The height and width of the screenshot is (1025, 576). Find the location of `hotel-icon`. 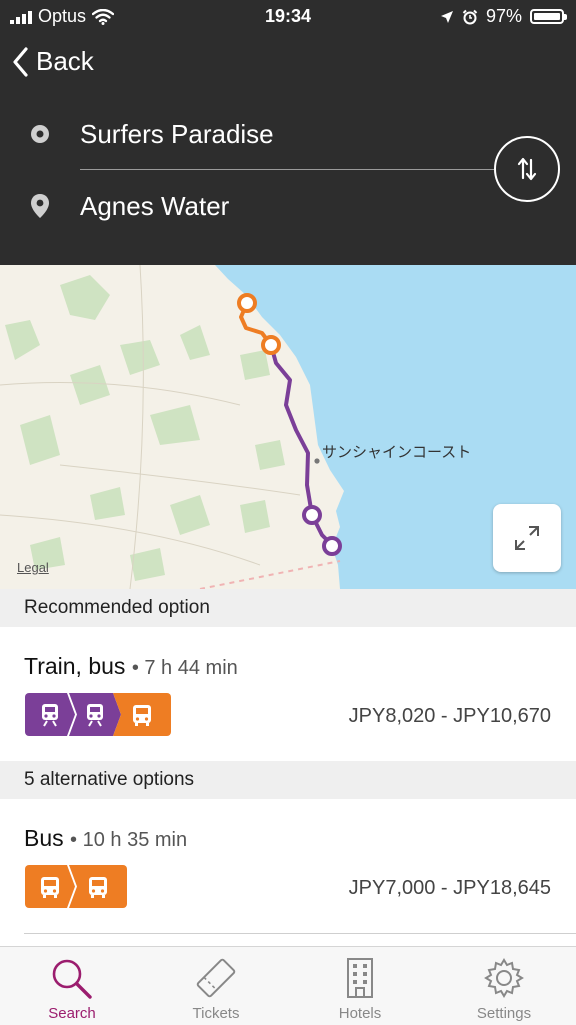

hotel-icon is located at coordinates (360, 978).